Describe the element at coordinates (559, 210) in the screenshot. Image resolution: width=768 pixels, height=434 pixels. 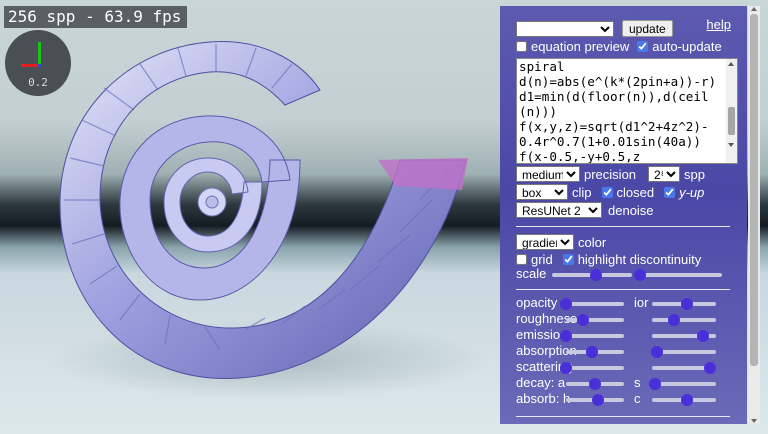
I see `denoise-select: ResUNet 2` at that location.